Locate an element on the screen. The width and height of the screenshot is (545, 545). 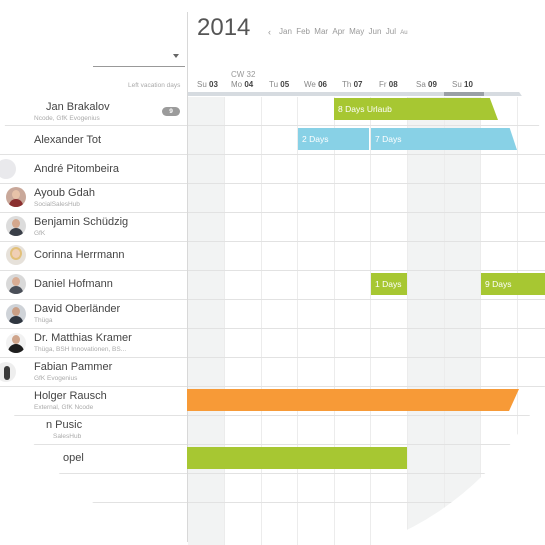
day-header-fr08: Fr 08 is located at coordinates (388, 84).